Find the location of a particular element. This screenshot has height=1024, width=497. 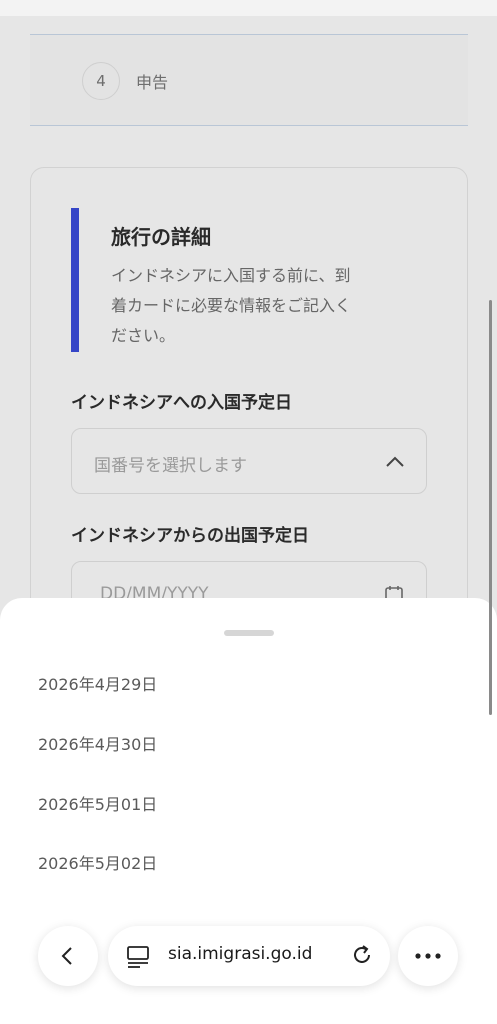

page-icon is located at coordinates (138, 957).